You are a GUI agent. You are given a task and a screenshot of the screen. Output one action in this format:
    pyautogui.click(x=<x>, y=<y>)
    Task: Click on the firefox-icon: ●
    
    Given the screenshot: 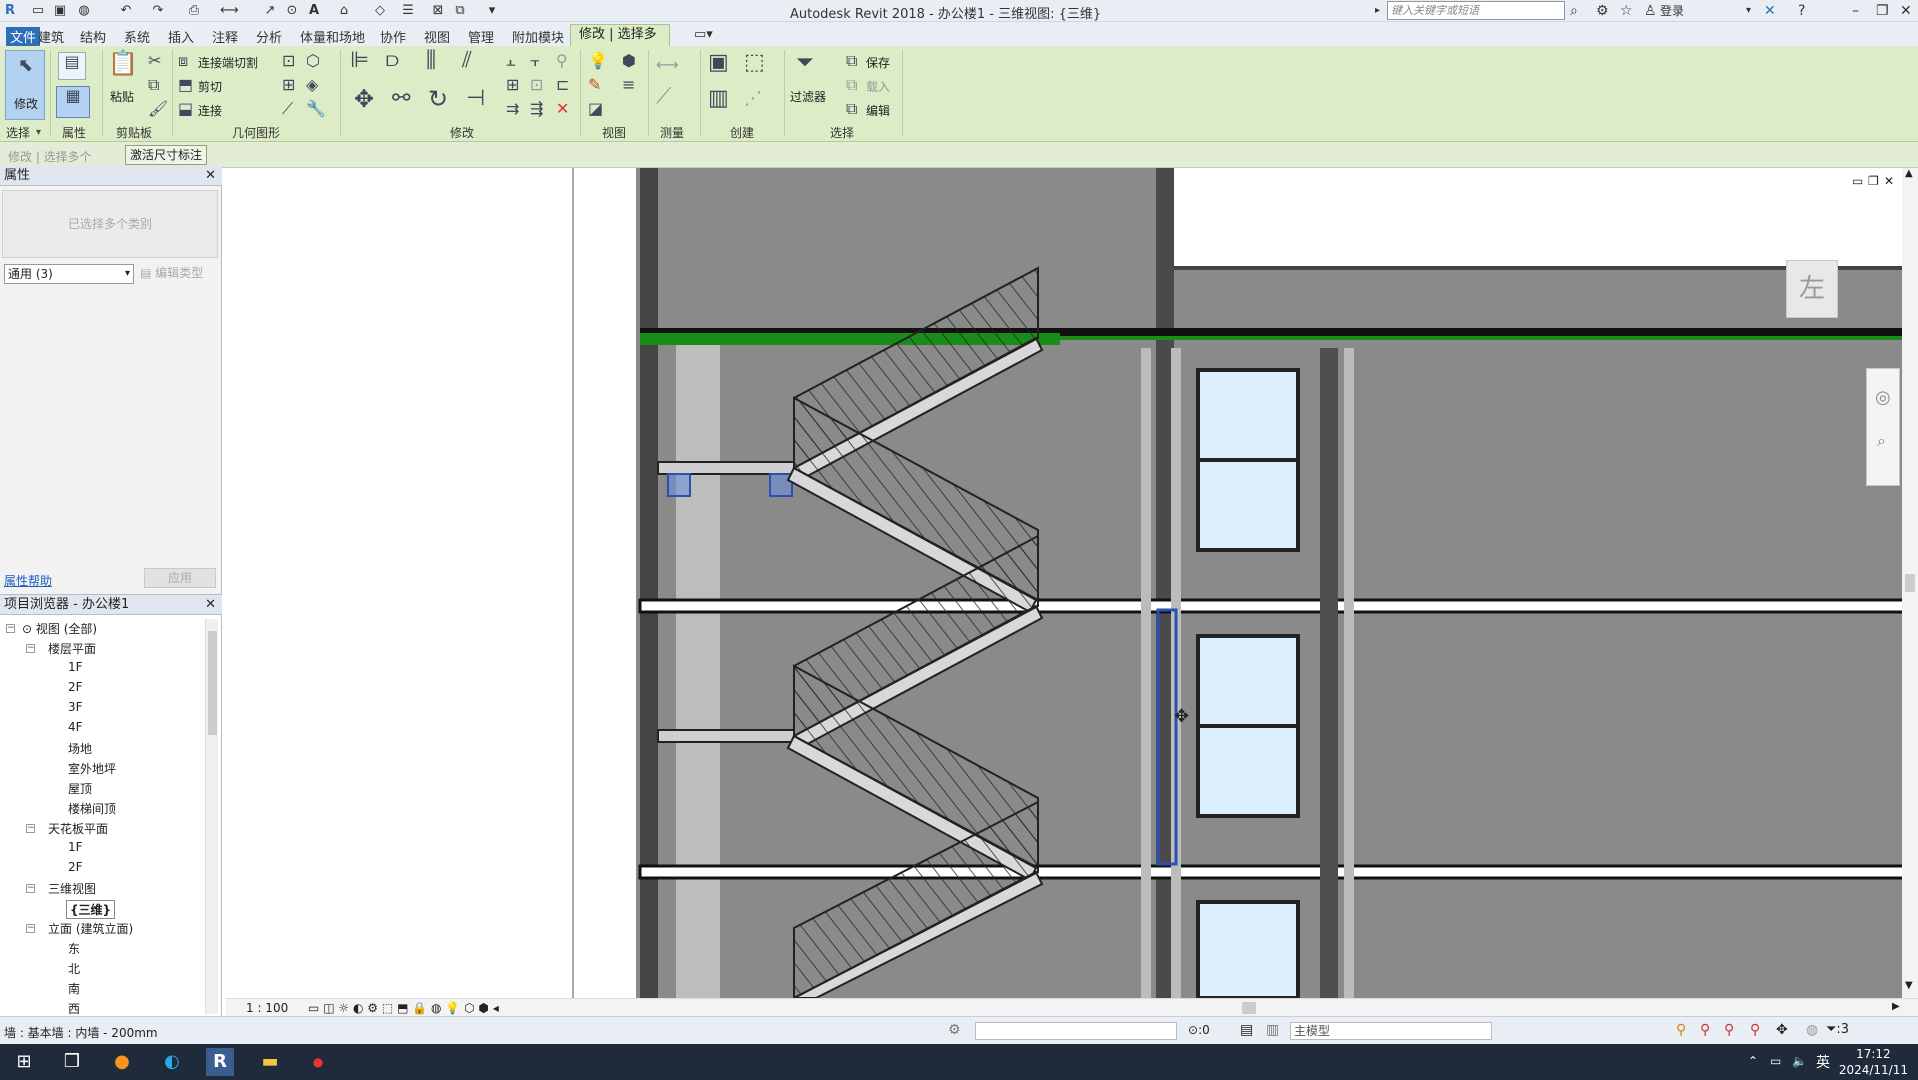 What is the action you would take?
    pyautogui.click(x=122, y=1062)
    